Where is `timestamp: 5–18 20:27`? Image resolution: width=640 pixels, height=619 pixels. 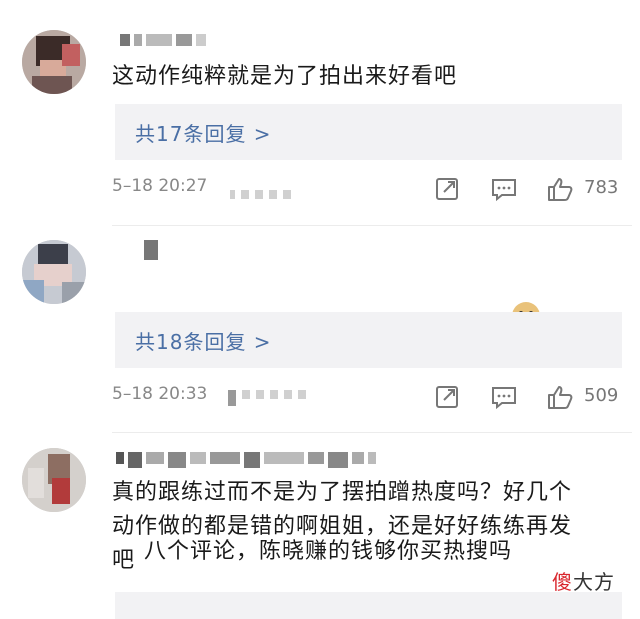
timestamp: 5–18 20:27 is located at coordinates (160, 186).